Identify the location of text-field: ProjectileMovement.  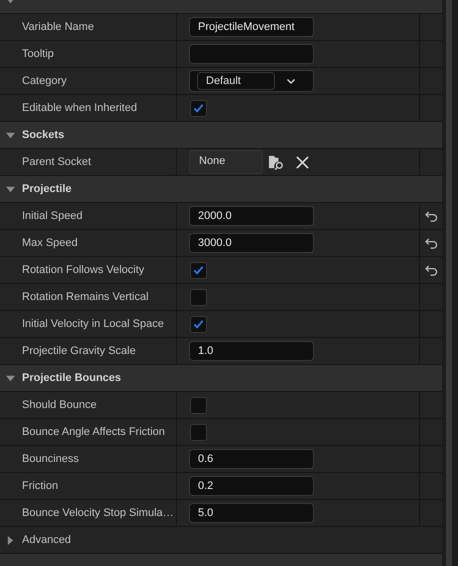
(251, 27).